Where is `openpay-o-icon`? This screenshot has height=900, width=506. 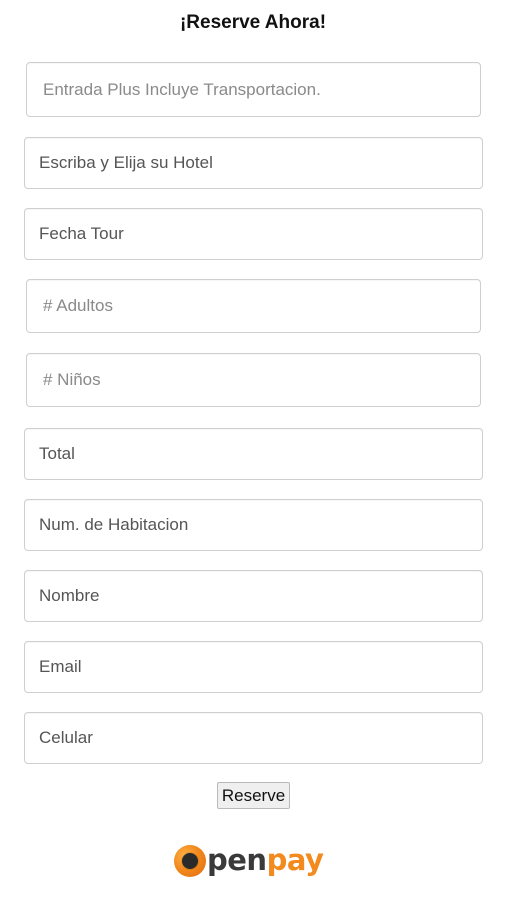 openpay-o-icon is located at coordinates (190, 861).